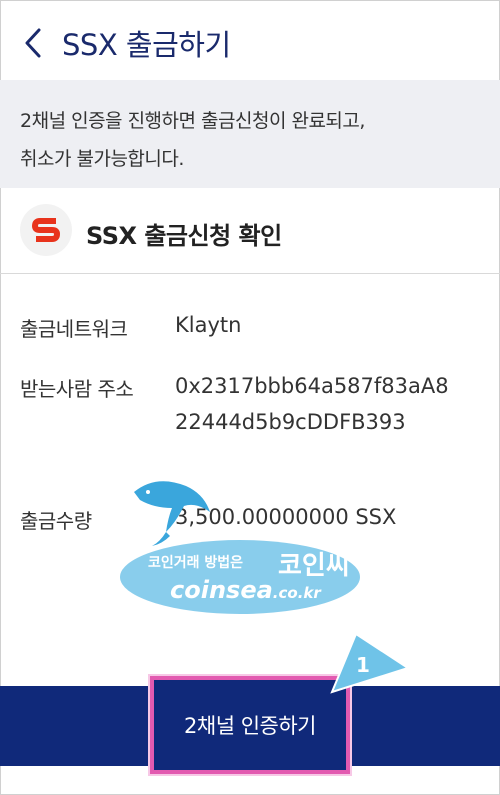 The image size is (500, 795). I want to click on watermark-domain: .co.kr, so click(296, 593).